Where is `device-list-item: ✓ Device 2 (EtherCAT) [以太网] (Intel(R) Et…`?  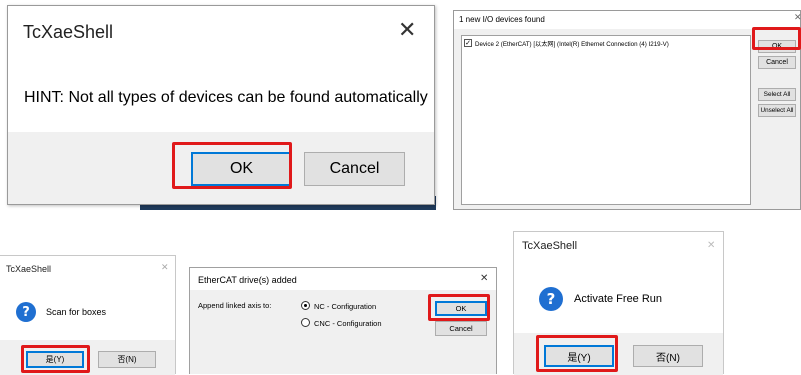 device-list-item: ✓ Device 2 (EtherCAT) [以太网] (Intel(R) Et… is located at coordinates (607, 43).